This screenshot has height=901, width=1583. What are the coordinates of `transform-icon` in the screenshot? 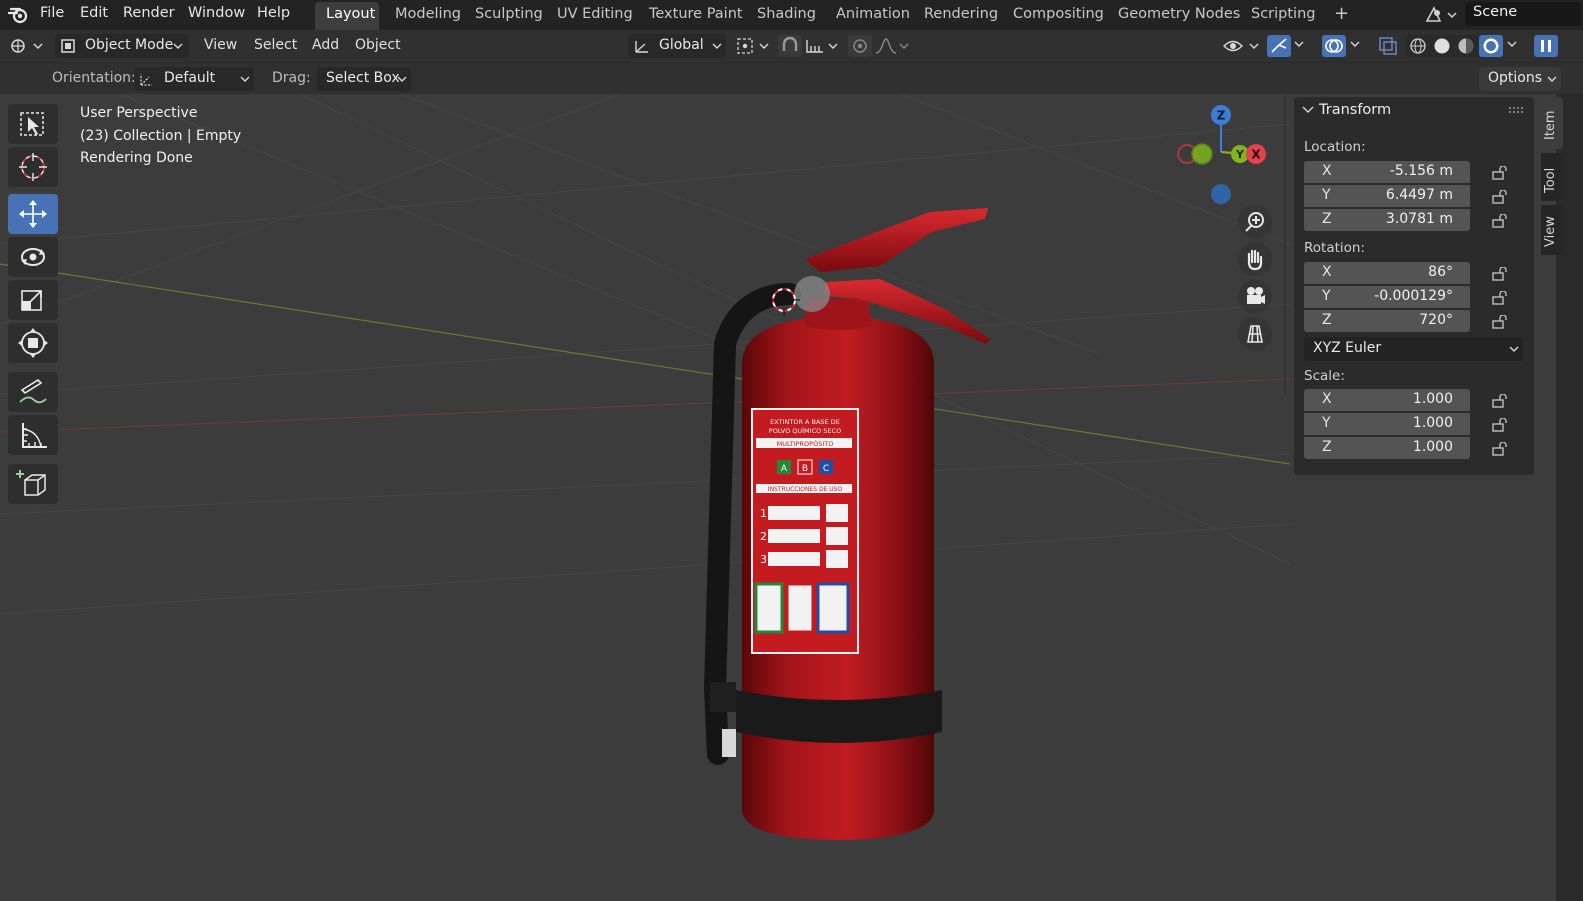 It's located at (33, 343).